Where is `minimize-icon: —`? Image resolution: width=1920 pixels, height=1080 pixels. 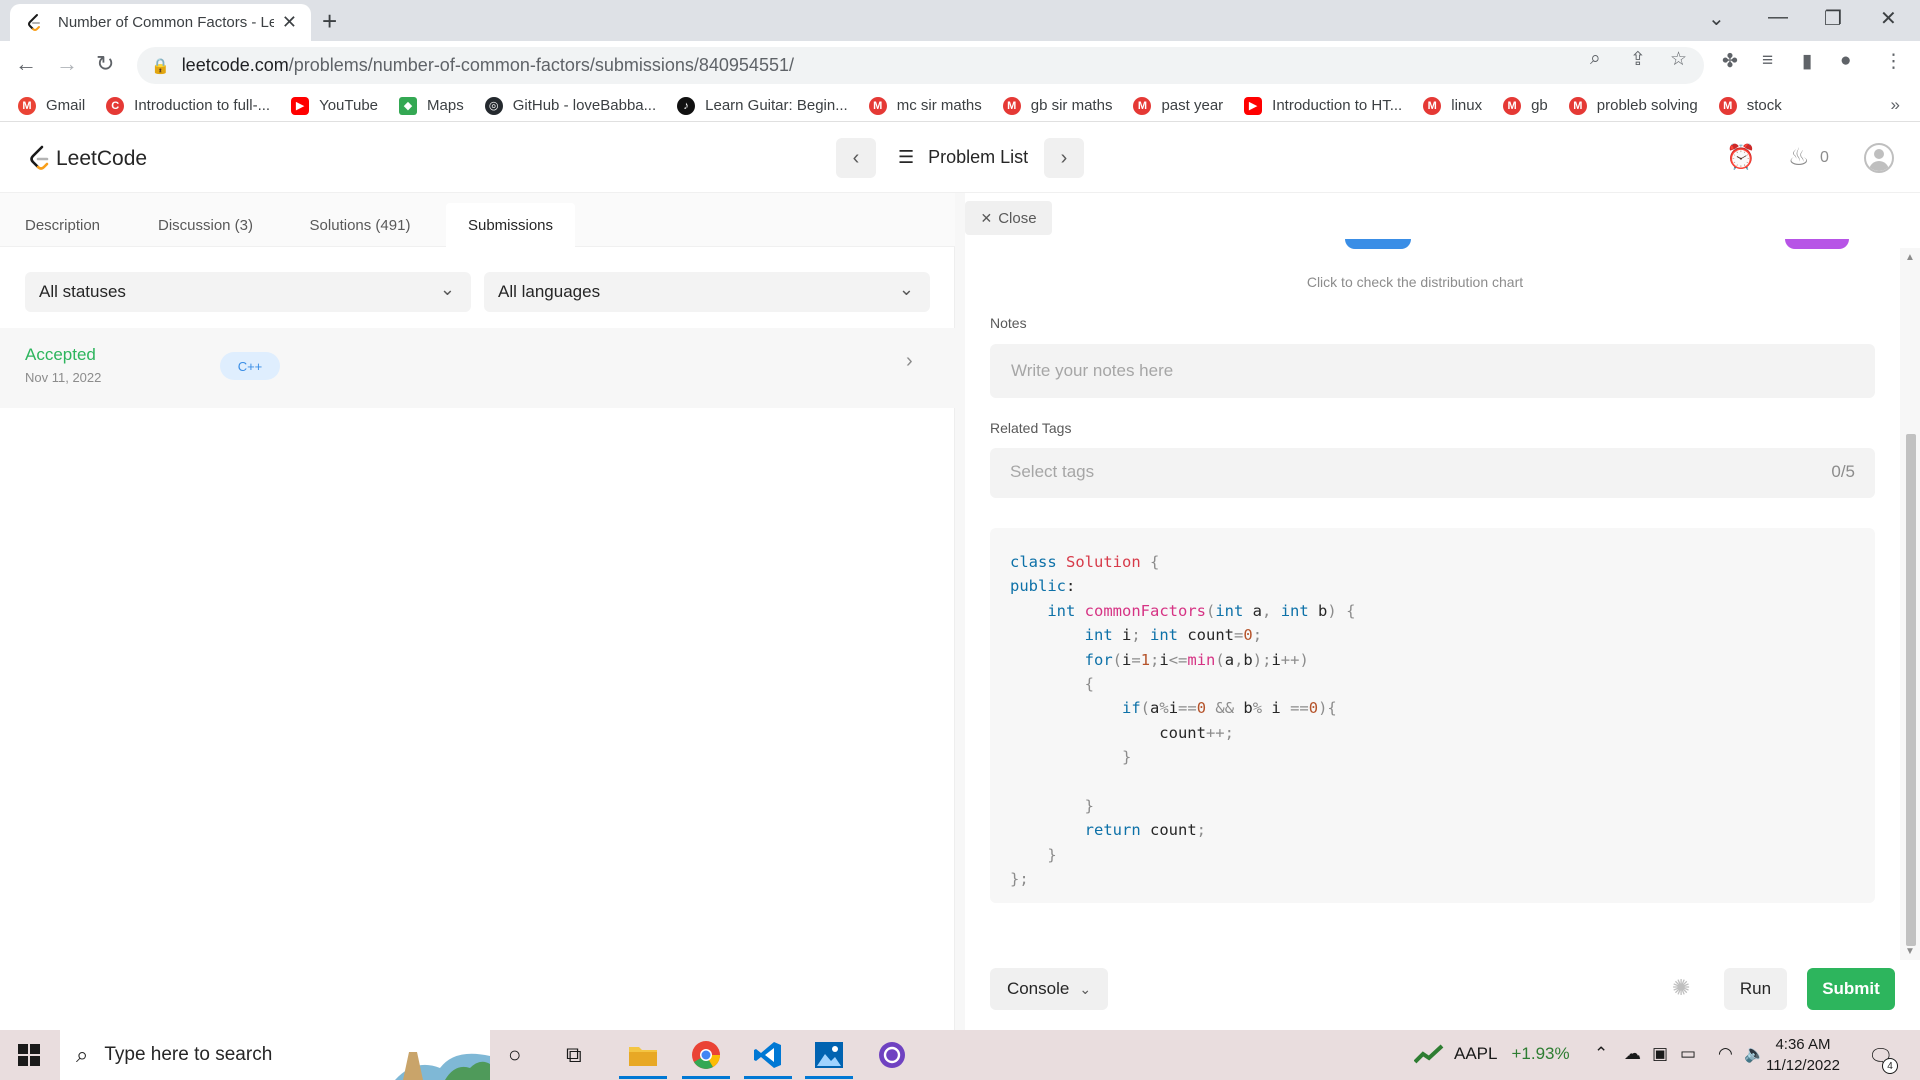 minimize-icon: — is located at coordinates (1778, 17).